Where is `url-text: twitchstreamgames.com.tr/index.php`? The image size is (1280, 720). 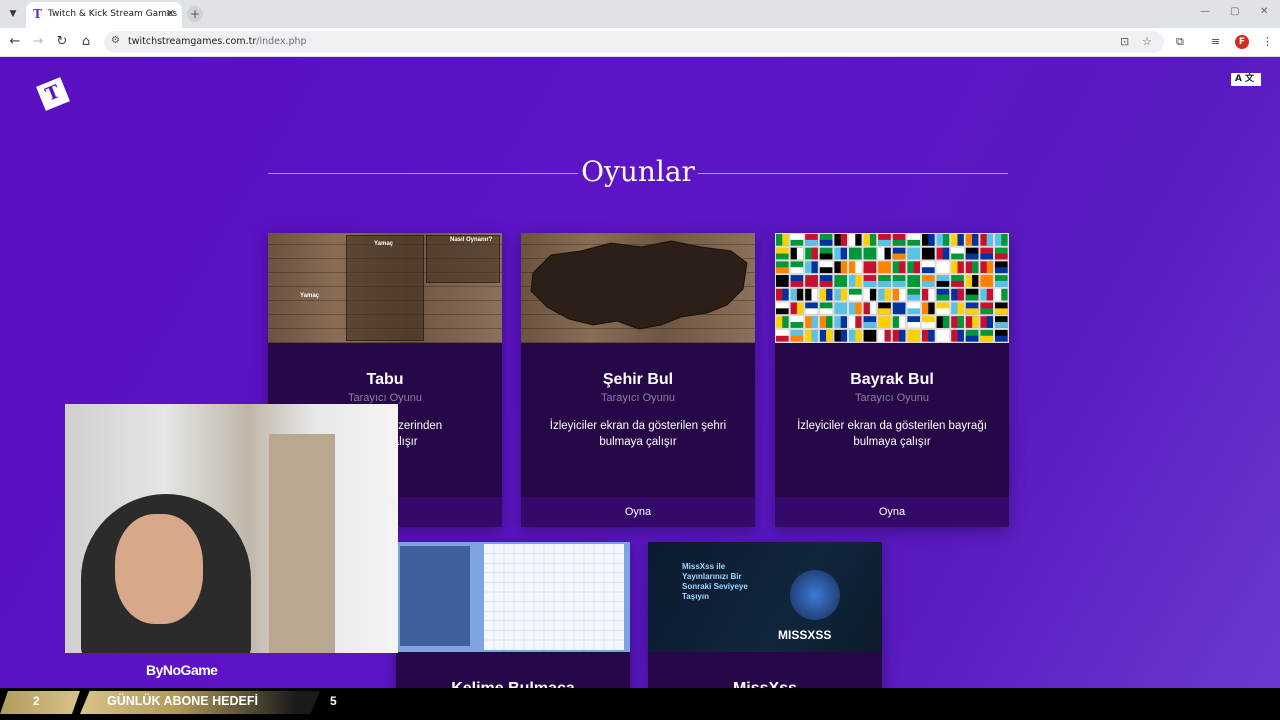
url-text: twitchstreamgames.com.tr/index.php is located at coordinates (217, 41).